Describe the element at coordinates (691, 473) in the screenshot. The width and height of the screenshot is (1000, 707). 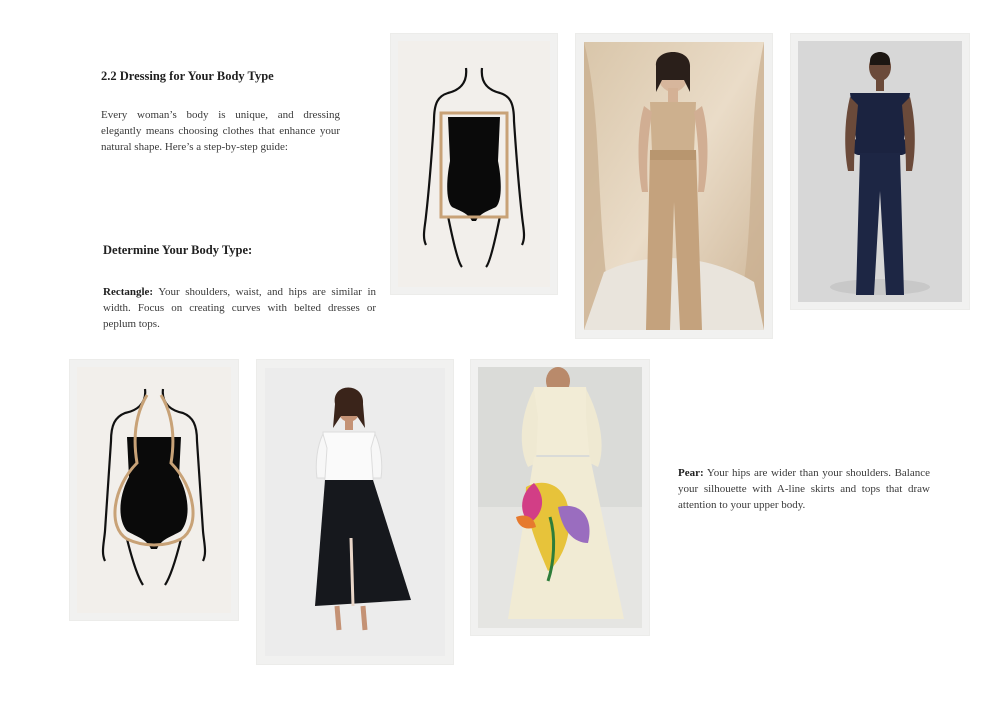
I see `pear-label: Pear:` at that location.